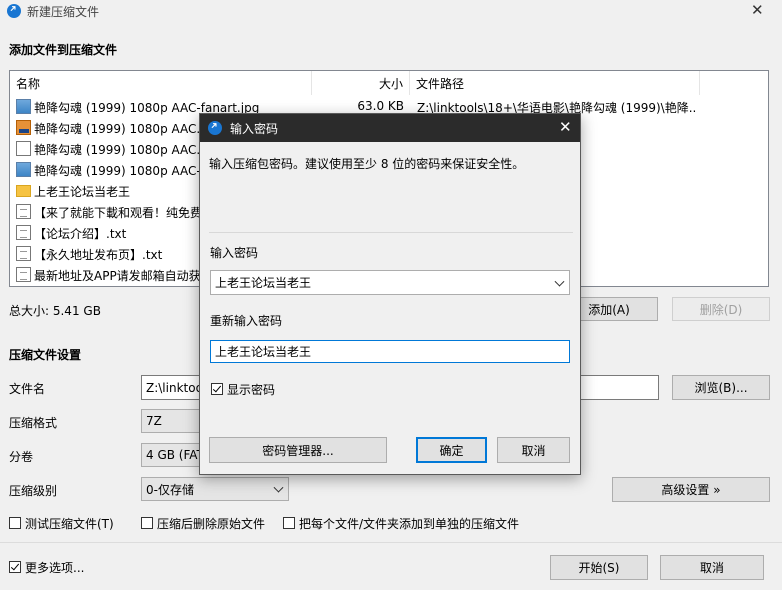 This screenshot has width=782, height=590. I want to click on separate-archives-label: 把每个文件/文件夹添加到单独的压缩文件, so click(409, 524).